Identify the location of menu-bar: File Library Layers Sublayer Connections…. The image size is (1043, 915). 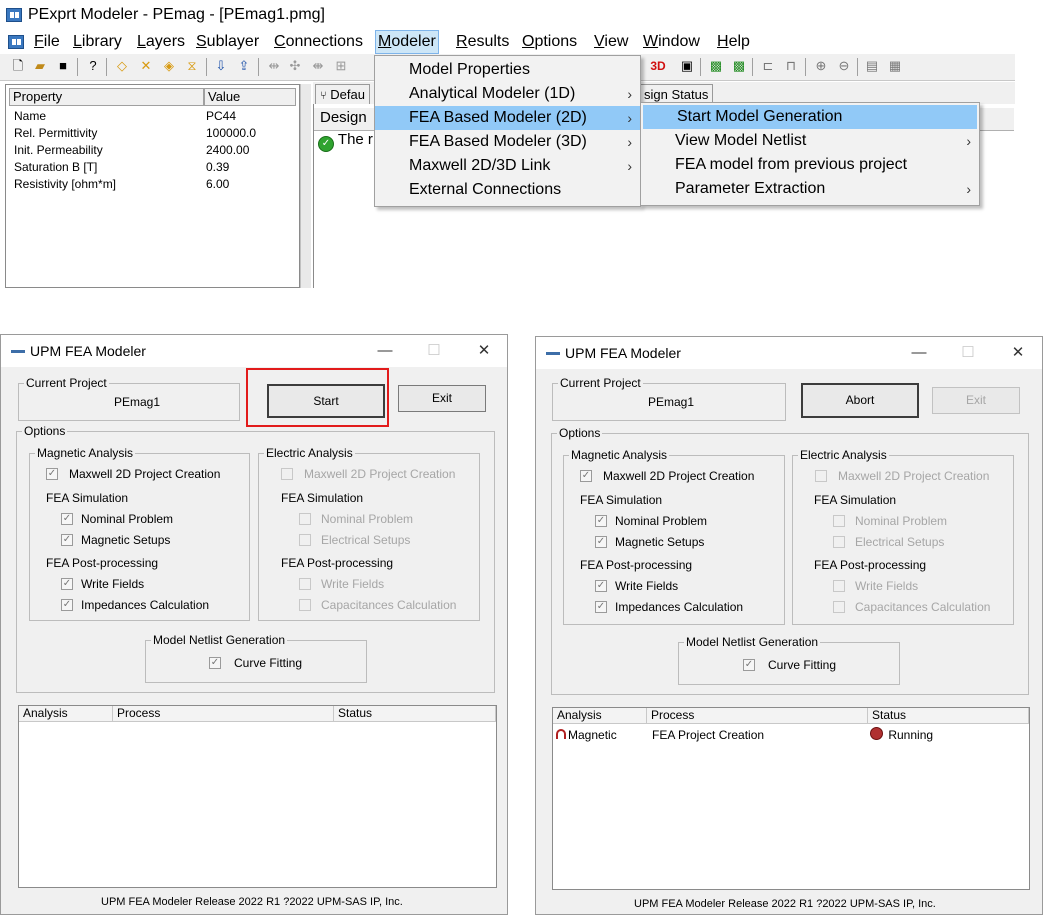
(507, 42).